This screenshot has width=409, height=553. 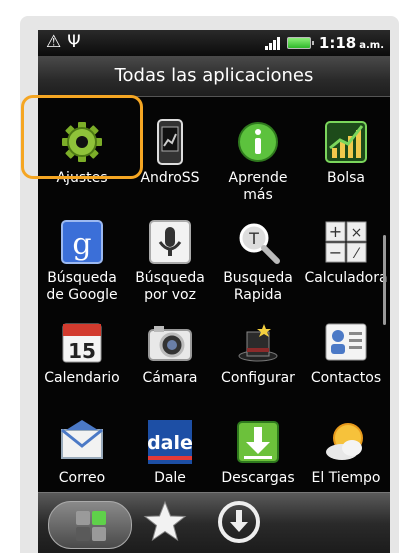 I want to click on magnifier-icon: T, so click(x=258, y=242).